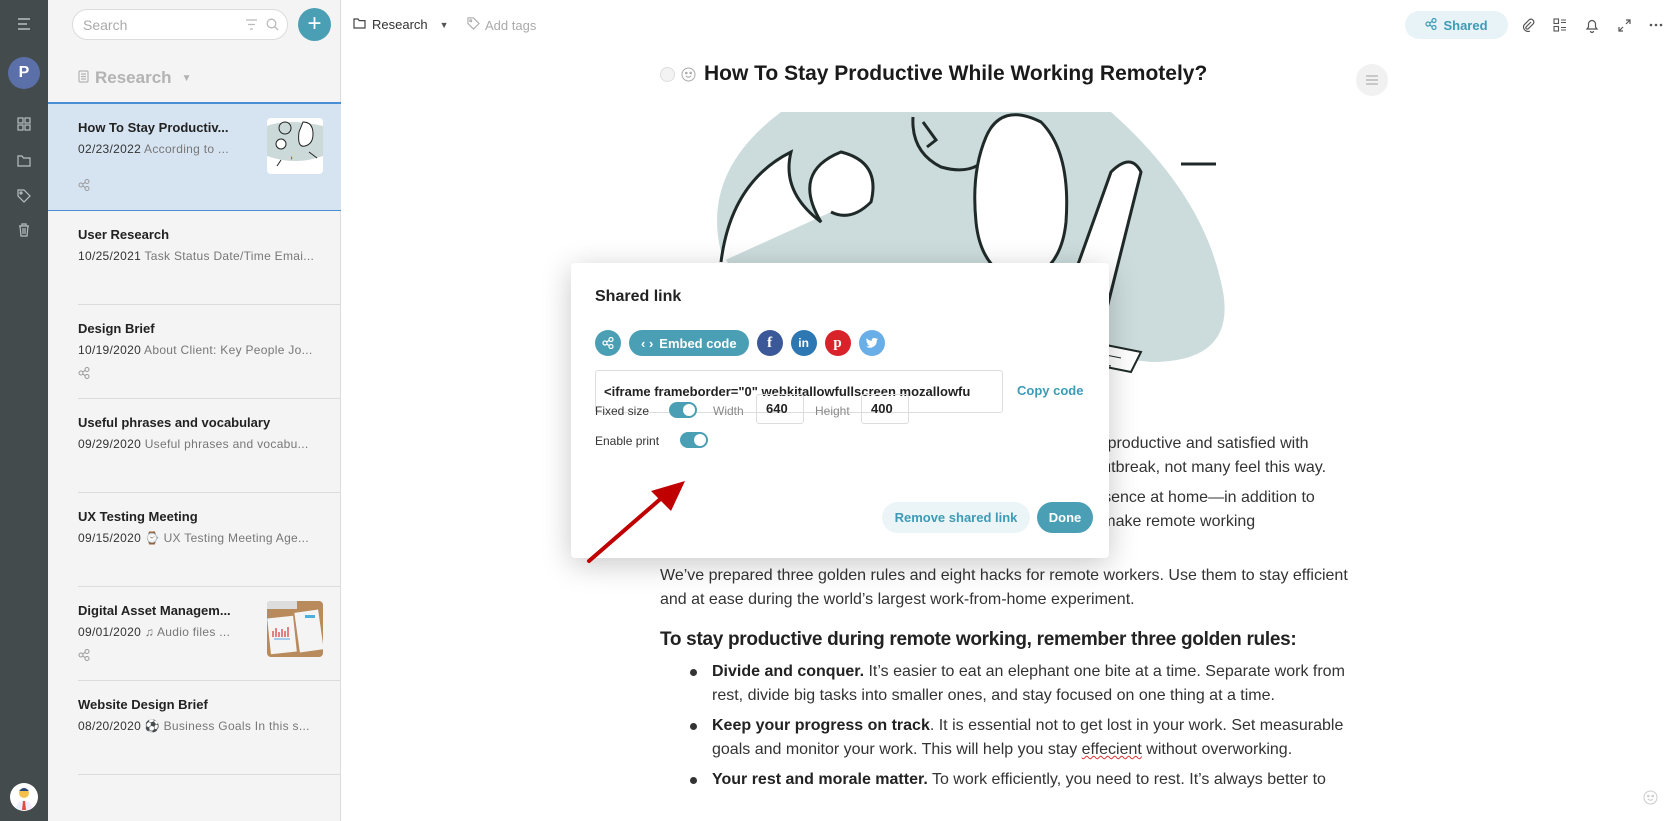 The width and height of the screenshot is (1680, 821). Describe the element at coordinates (105, 24) in the screenshot. I see `search-placeholder: Search` at that location.